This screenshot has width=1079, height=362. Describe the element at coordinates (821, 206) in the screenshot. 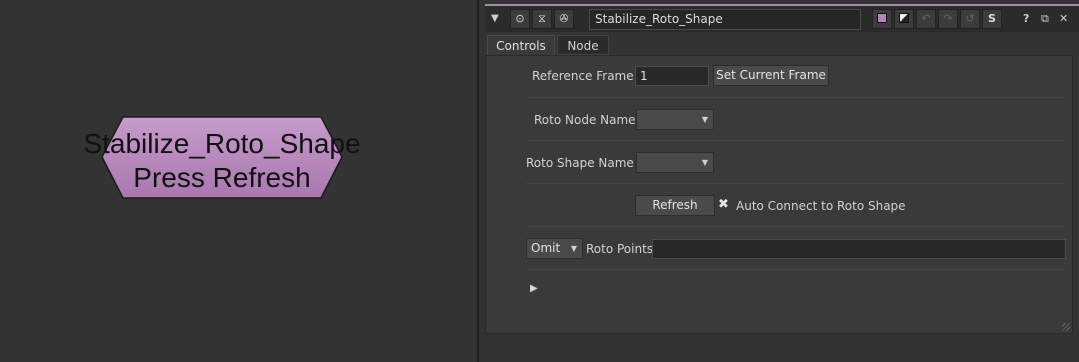

I see `auto-connect-label: Auto Connect to Roto Shape` at that location.